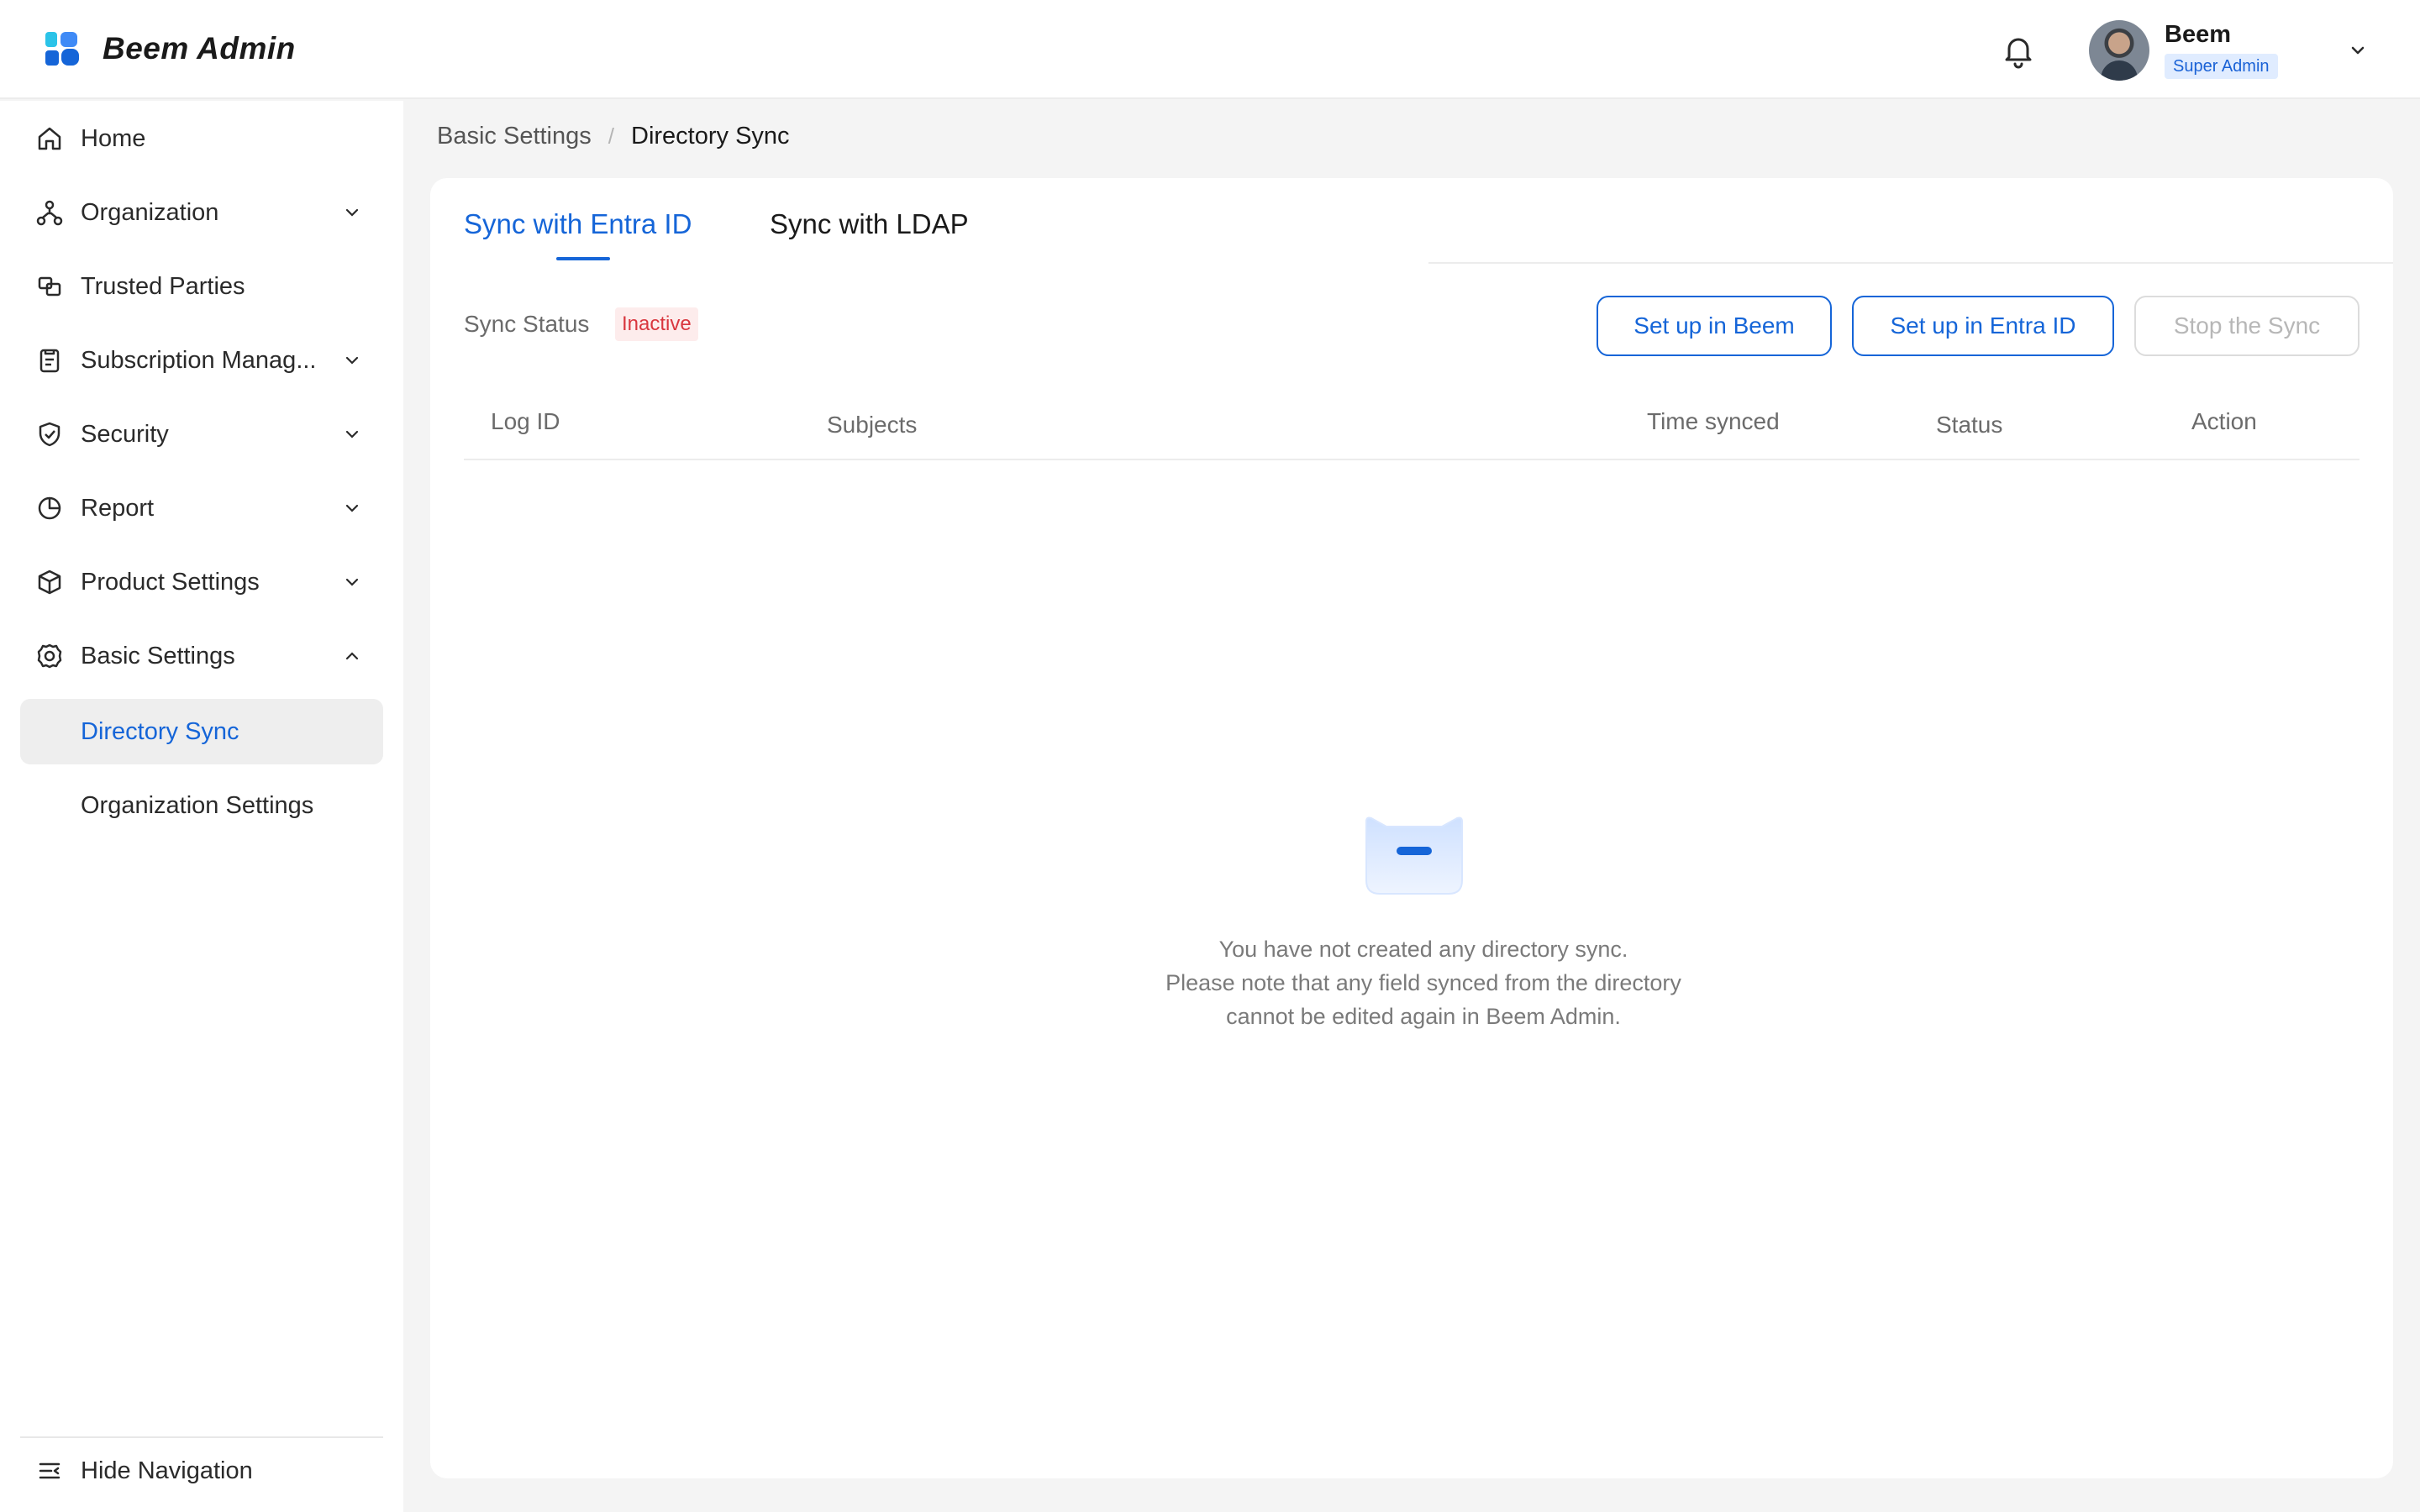  I want to click on breadcrumb: Basic Settings / Directory Sync, so click(613, 136).